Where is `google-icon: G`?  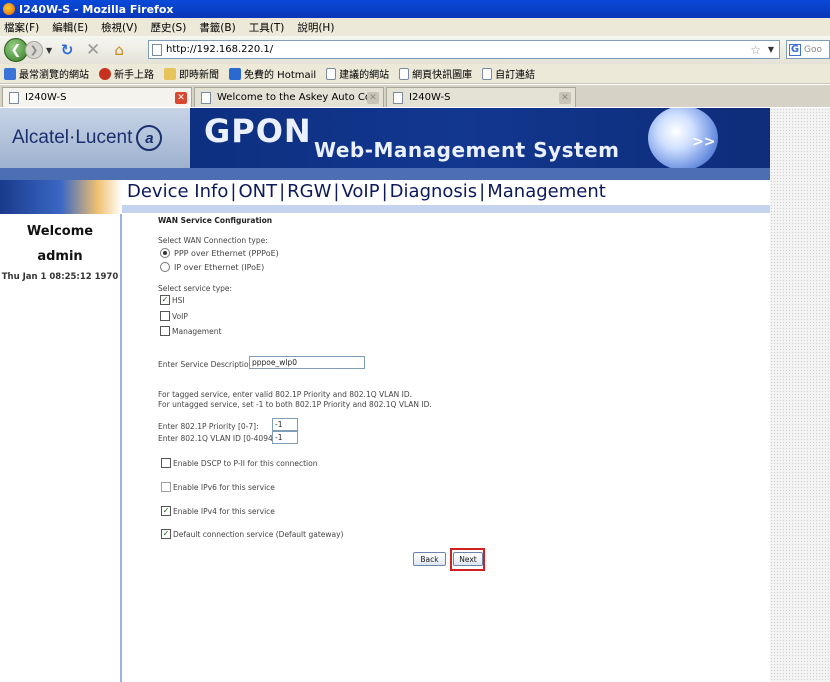 google-icon: G is located at coordinates (795, 49).